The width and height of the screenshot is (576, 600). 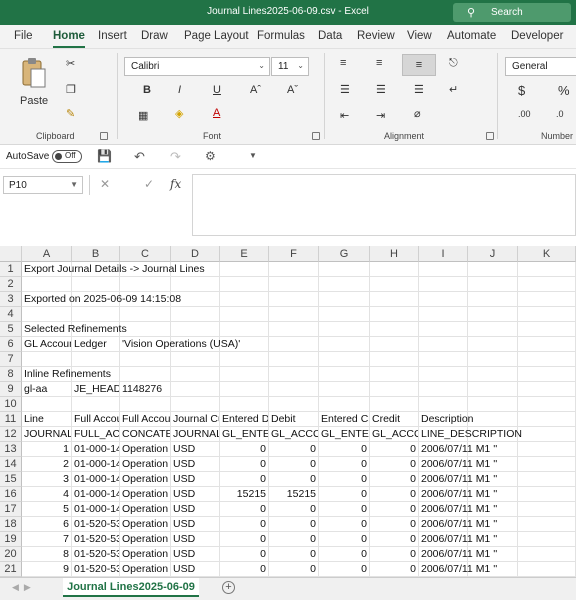 I want to click on row-header: 1, so click(x=11, y=269).